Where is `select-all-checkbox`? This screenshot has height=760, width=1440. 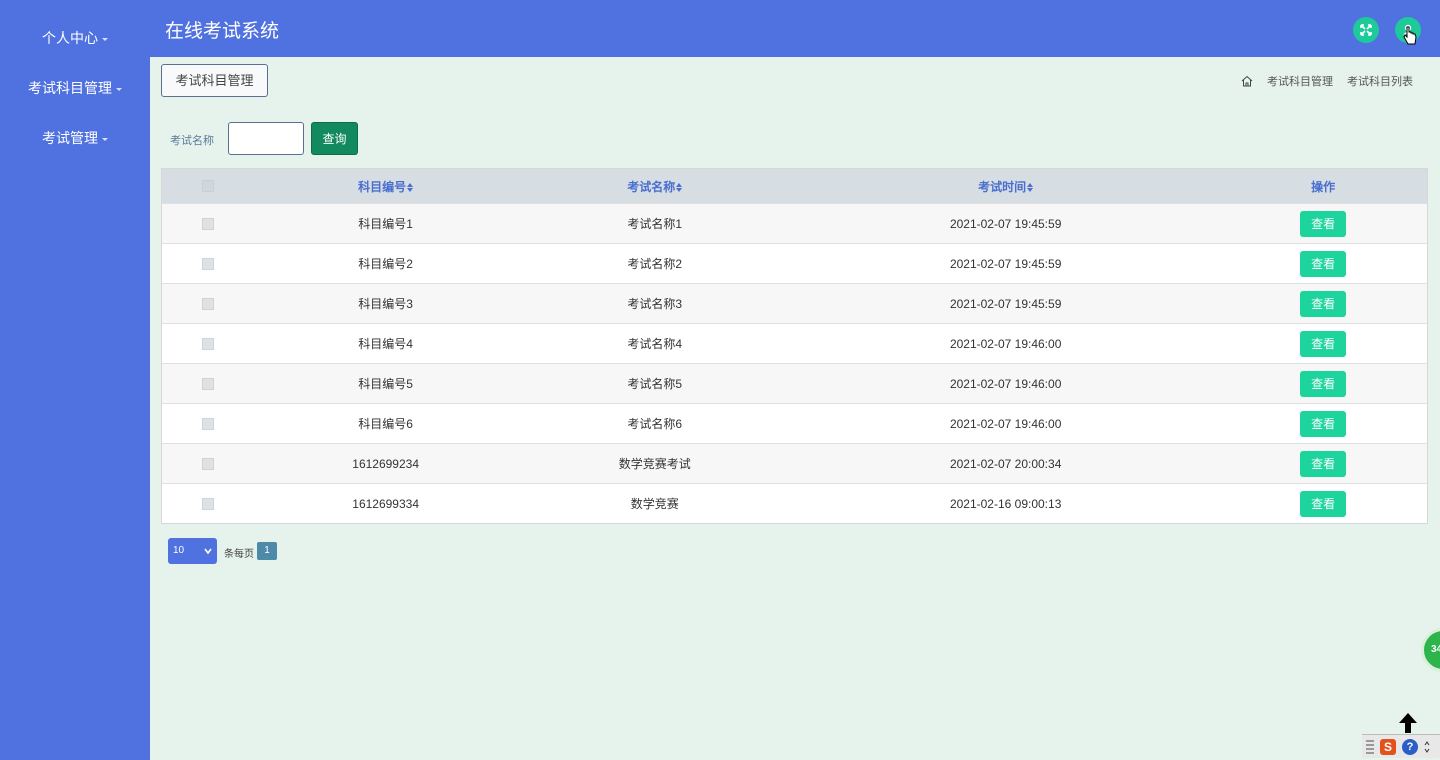 select-all-checkbox is located at coordinates (207, 186).